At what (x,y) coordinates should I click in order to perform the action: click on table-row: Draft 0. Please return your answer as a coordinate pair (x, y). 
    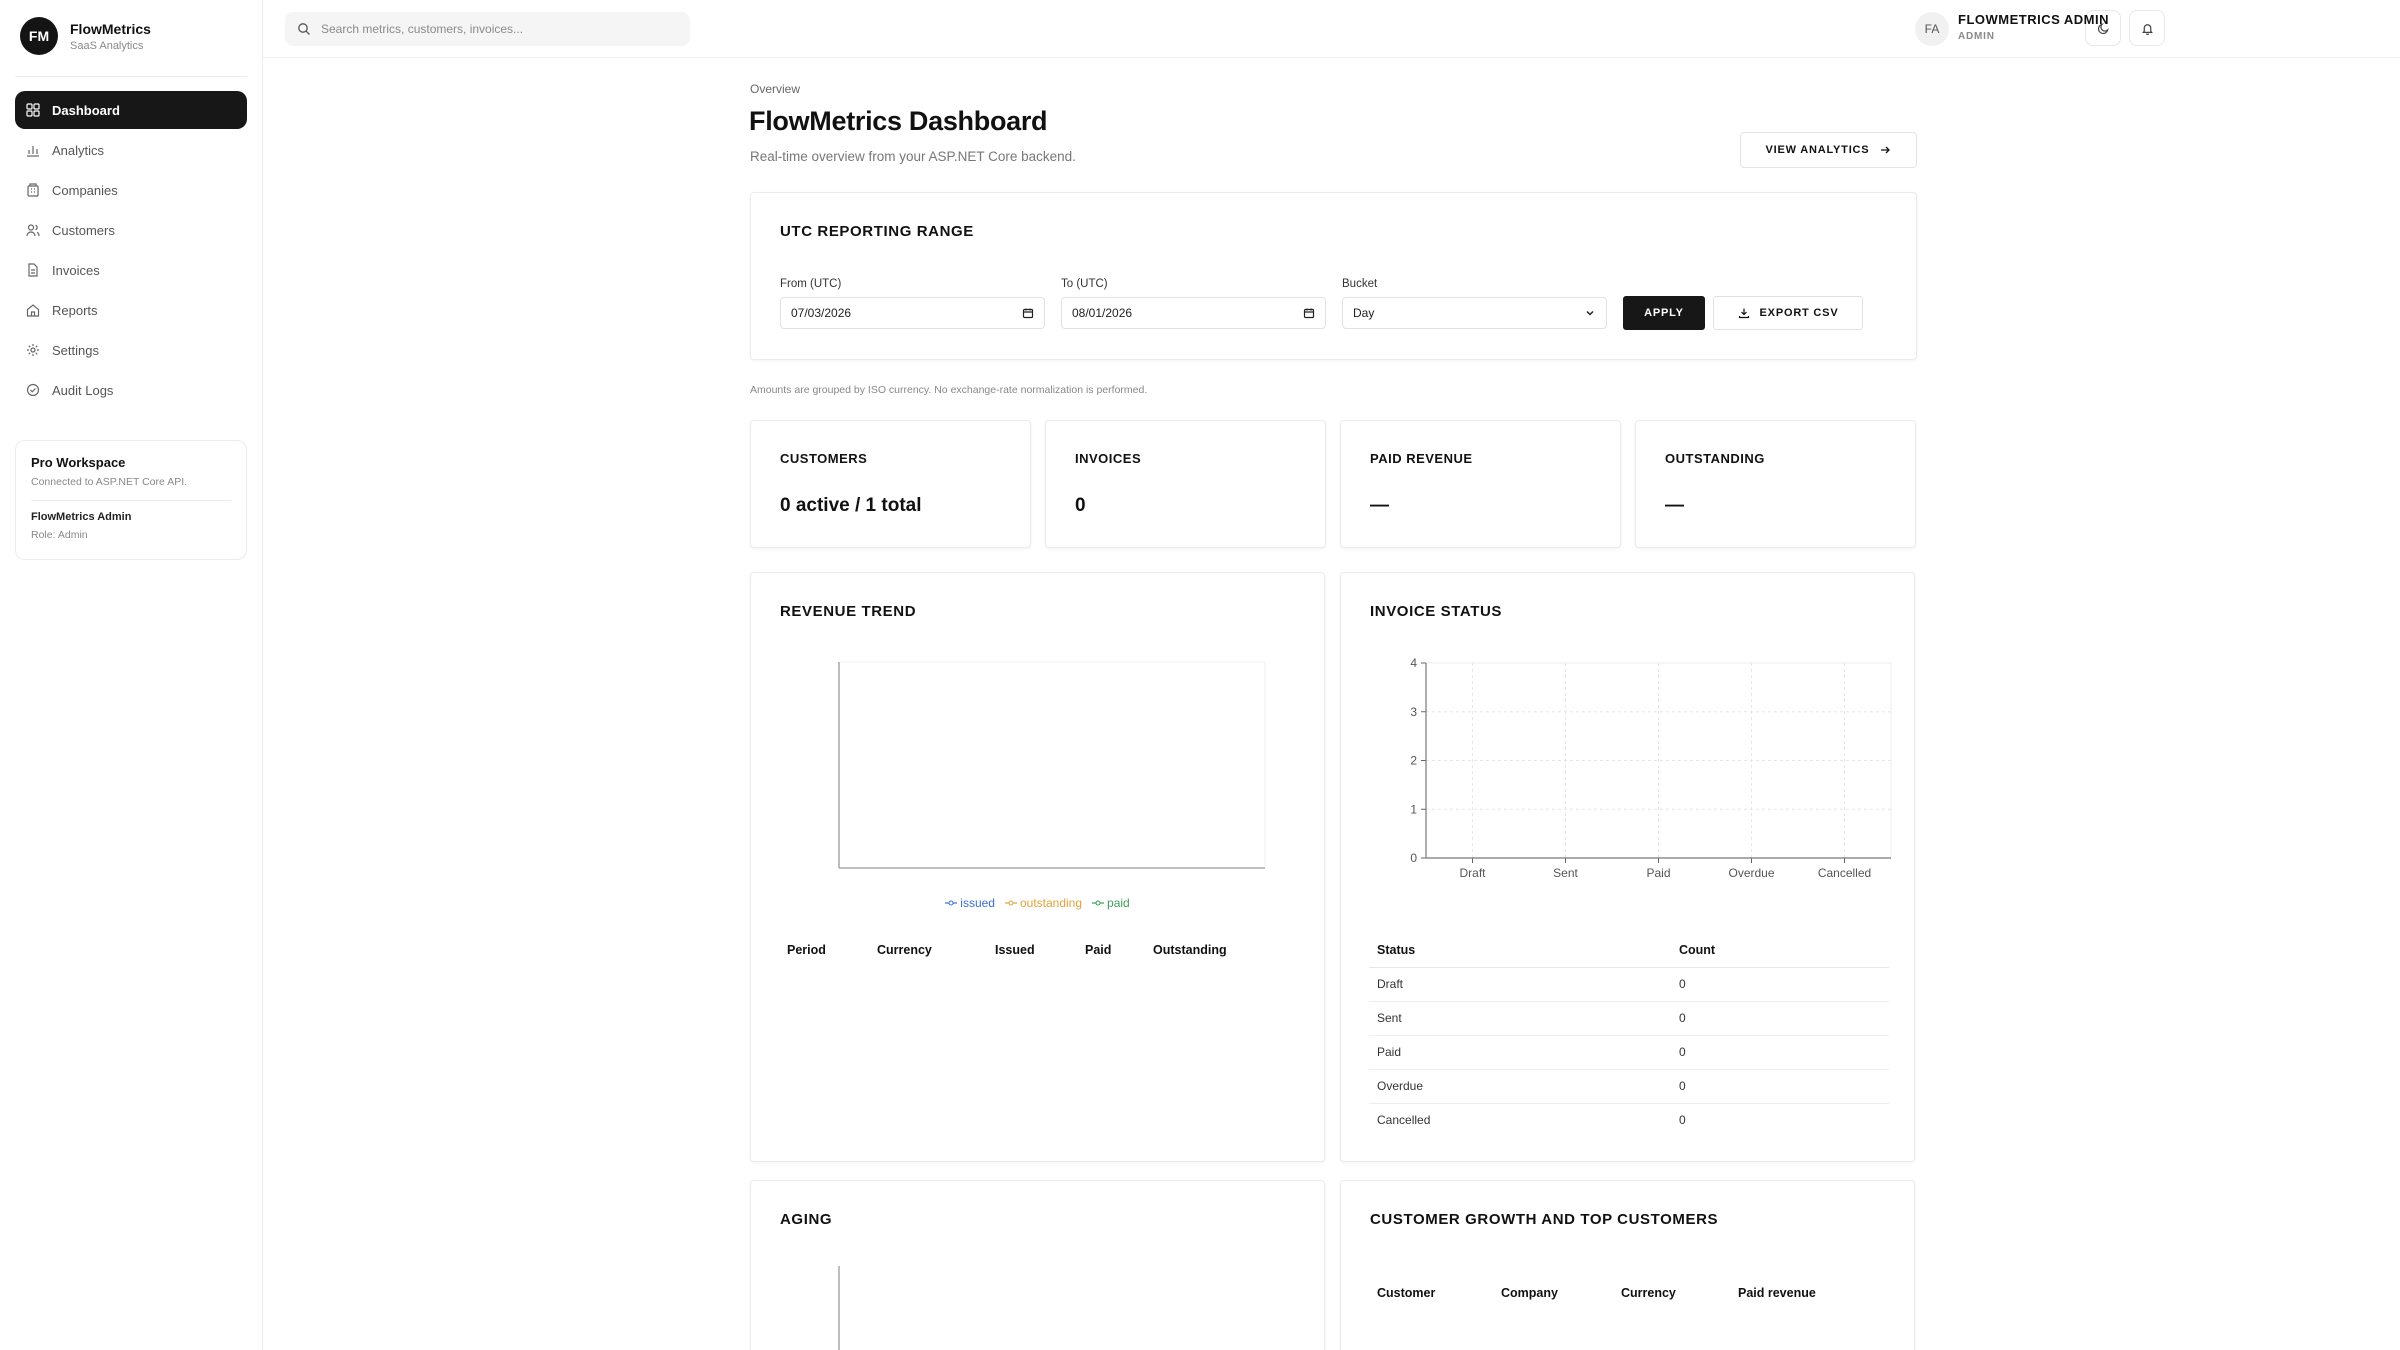
    Looking at the image, I should click on (1629, 984).